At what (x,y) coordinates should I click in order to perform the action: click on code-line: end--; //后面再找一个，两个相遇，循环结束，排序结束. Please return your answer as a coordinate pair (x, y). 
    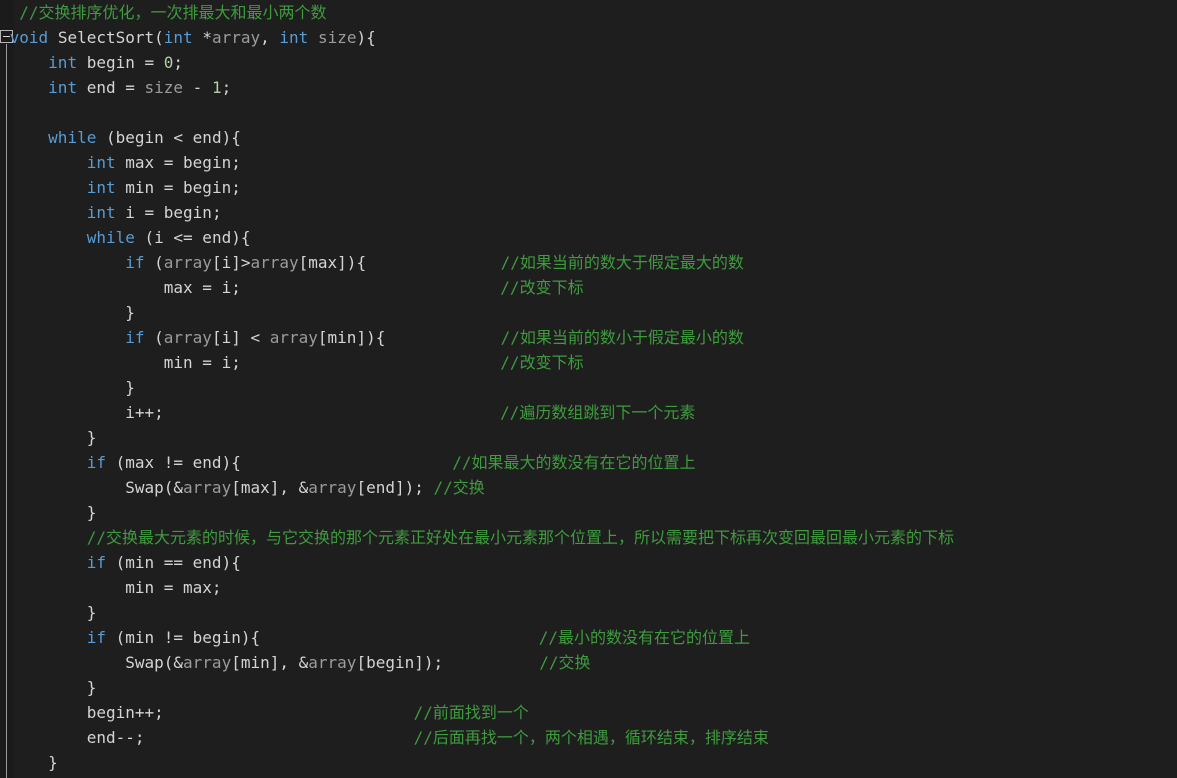
    Looking at the image, I should click on (588, 737).